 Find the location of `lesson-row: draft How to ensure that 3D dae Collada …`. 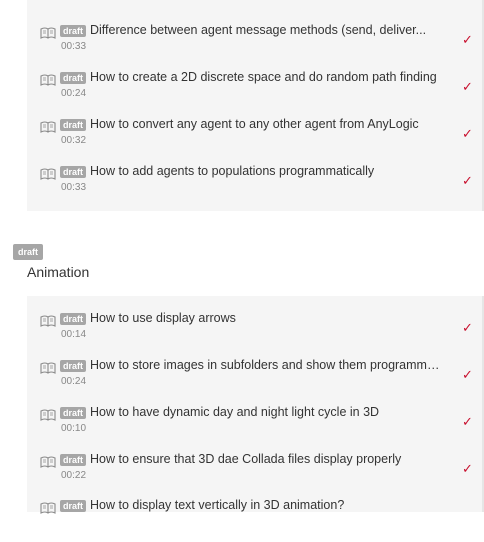

lesson-row: draft How to ensure that 3D dae Collada … is located at coordinates (255, 472).